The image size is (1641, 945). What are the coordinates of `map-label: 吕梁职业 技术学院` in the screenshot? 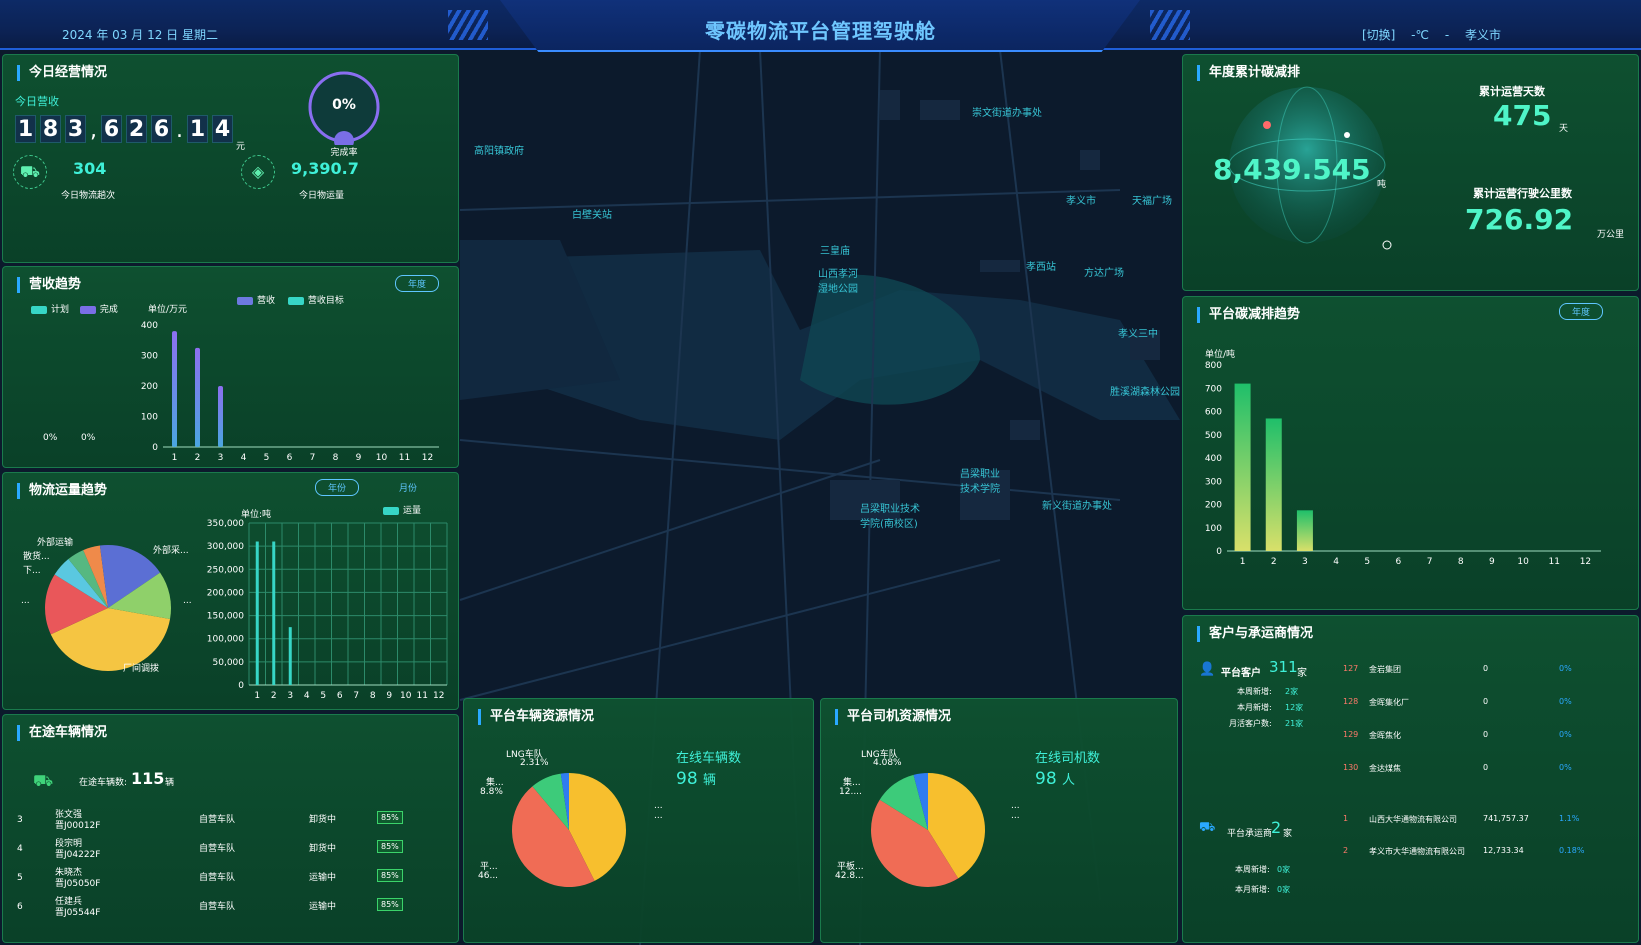 It's located at (980, 482).